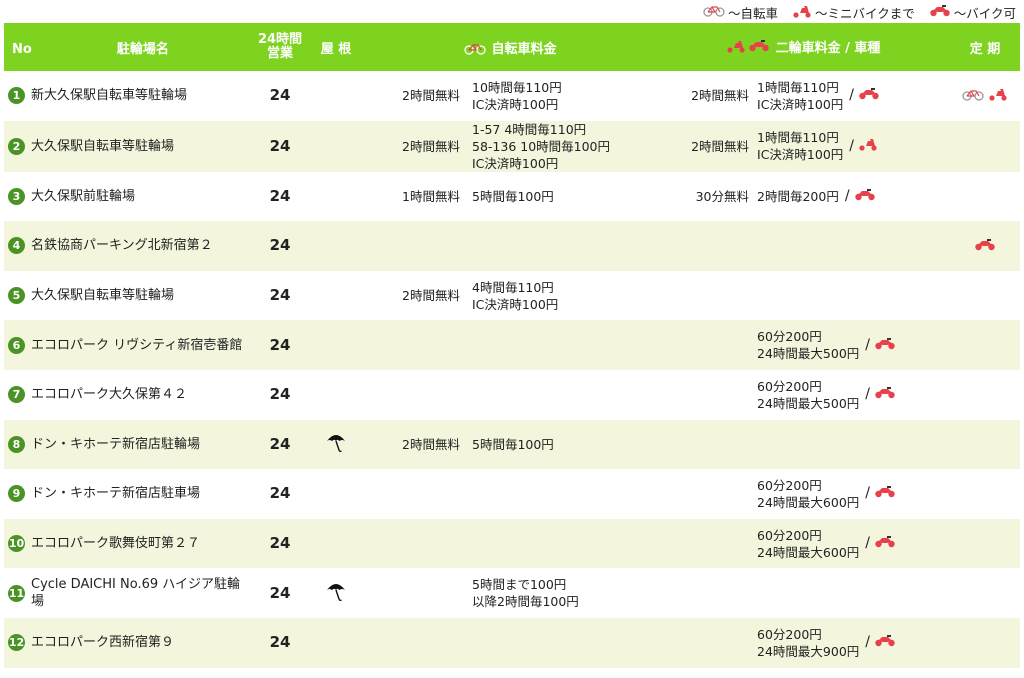 This screenshot has height=678, width=1024. I want to click on parking-name: エコロパーク リヴシティ新宿壱番館, so click(137, 345).